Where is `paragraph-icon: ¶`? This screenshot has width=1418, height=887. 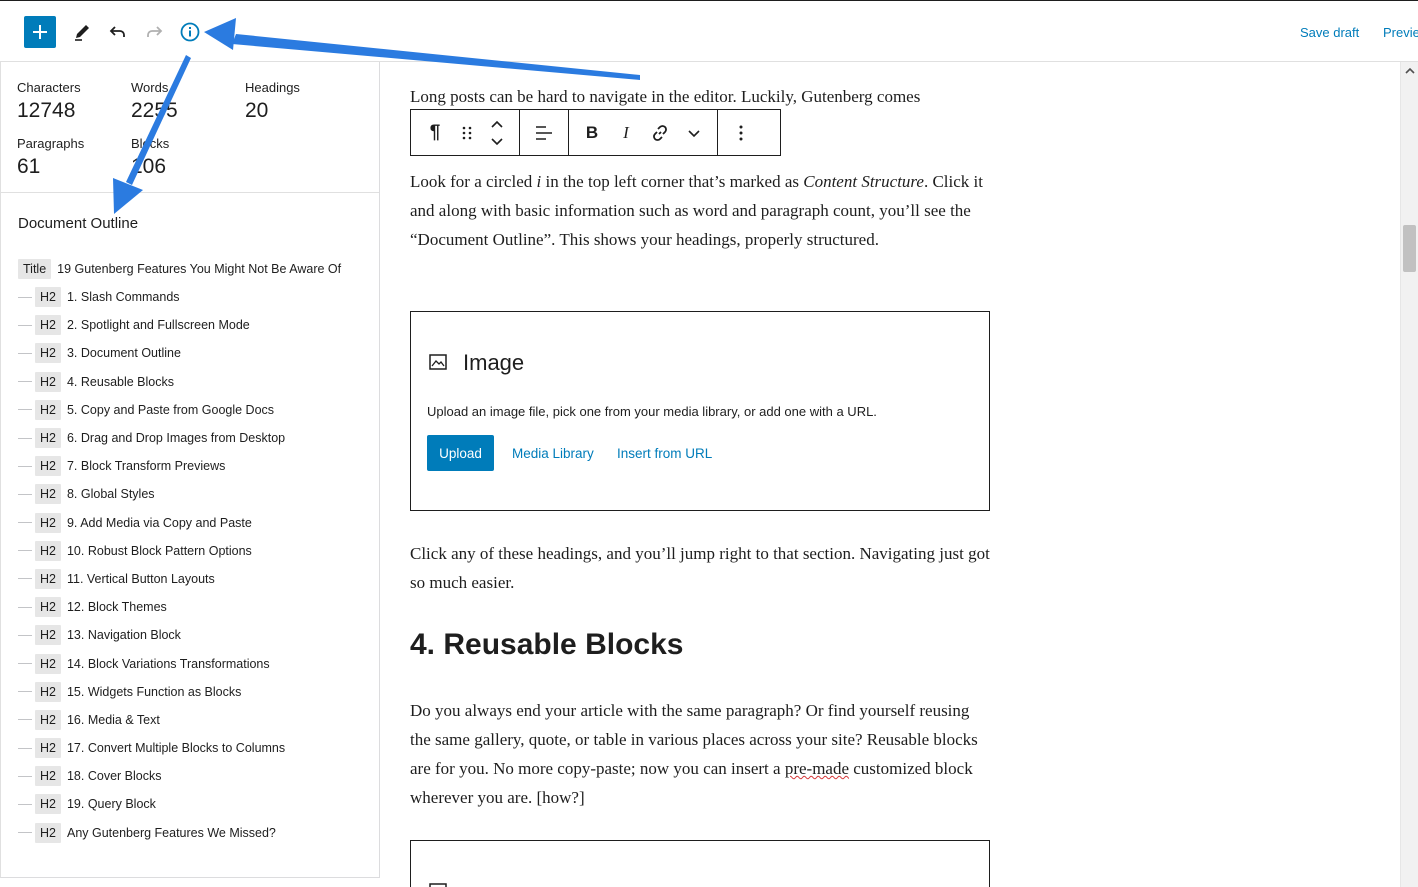
paragraph-icon: ¶ is located at coordinates (435, 132).